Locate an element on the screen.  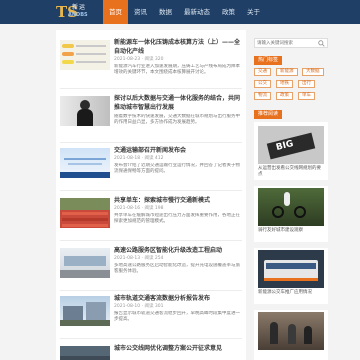
list-item: 城市公交线网优化调整方案公开征求意见 is located at coordinates (151, 351).